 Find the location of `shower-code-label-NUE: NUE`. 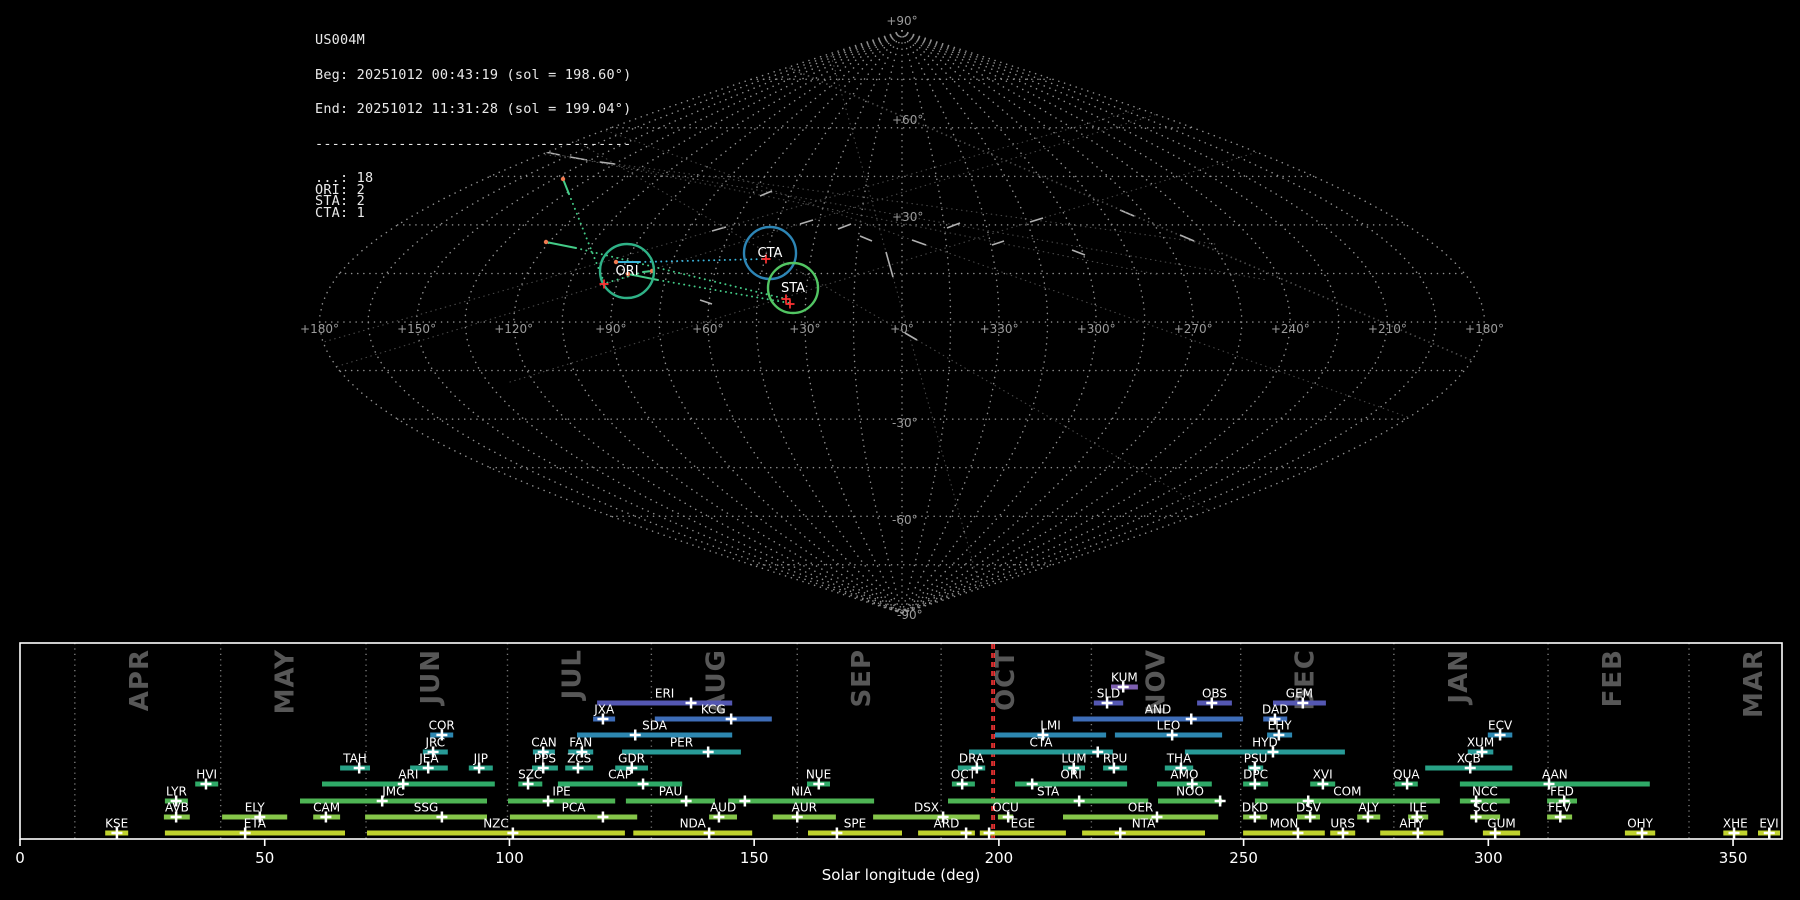

shower-code-label-NUE: NUE is located at coordinates (818, 775).